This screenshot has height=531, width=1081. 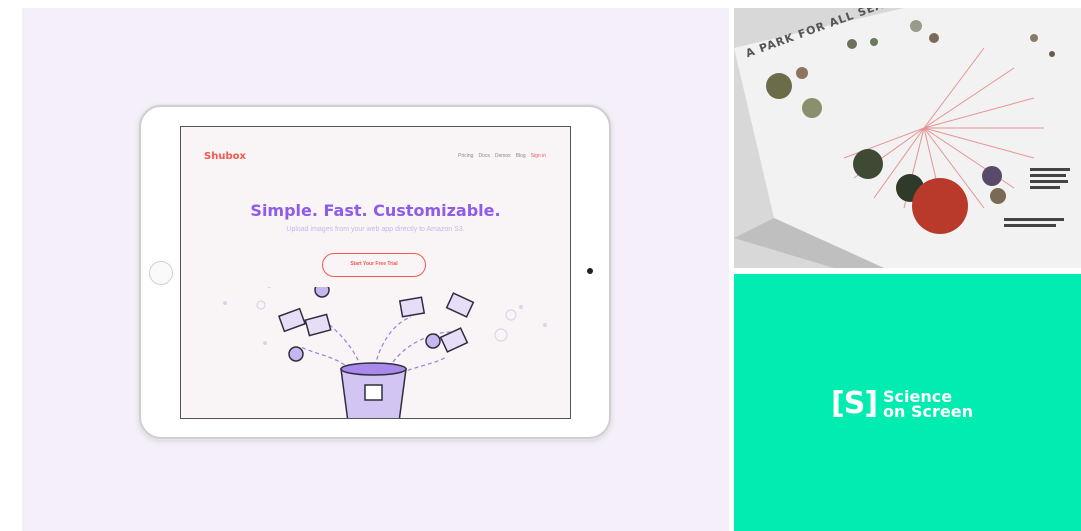 What do you see at coordinates (465, 156) in the screenshot?
I see `nav-item-pricing: Pricing` at bounding box center [465, 156].